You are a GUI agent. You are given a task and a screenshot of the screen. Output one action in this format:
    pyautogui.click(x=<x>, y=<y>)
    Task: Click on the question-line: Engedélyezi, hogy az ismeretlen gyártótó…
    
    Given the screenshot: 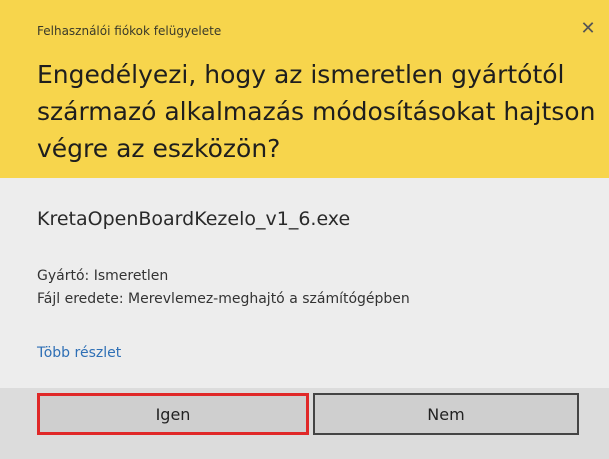 What is the action you would take?
    pyautogui.click(x=301, y=74)
    